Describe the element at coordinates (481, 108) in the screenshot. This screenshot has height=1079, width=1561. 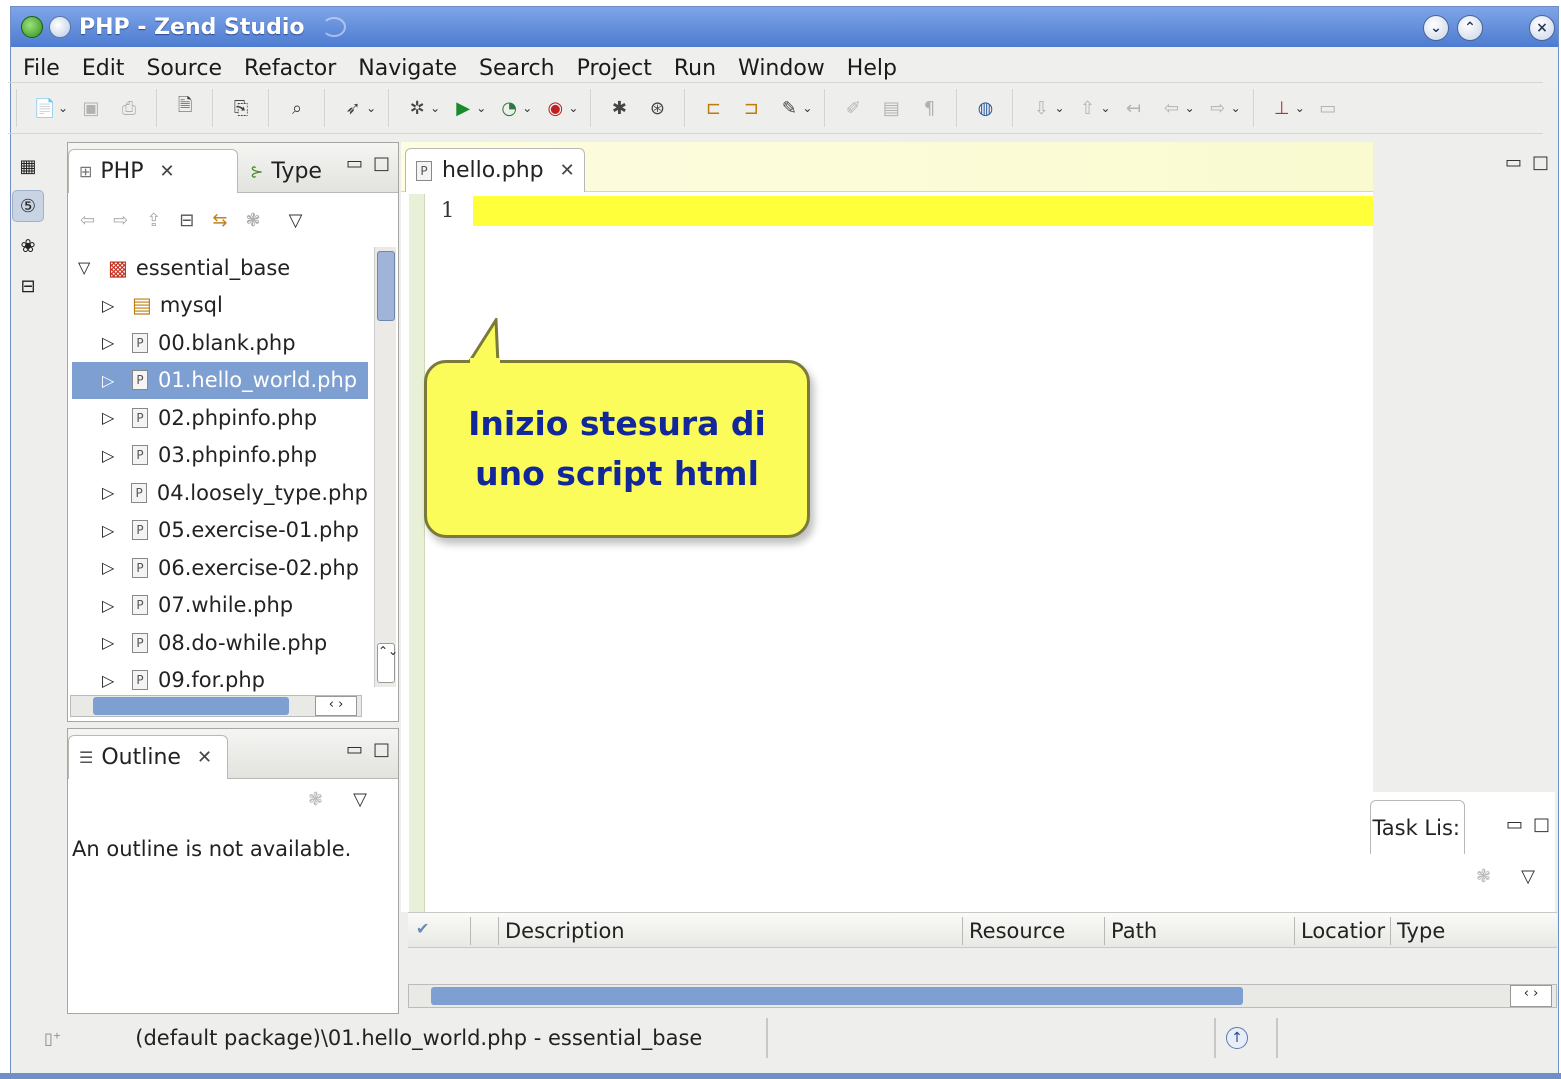
I see `run-dropdown-chevron-icon: ⌄` at that location.